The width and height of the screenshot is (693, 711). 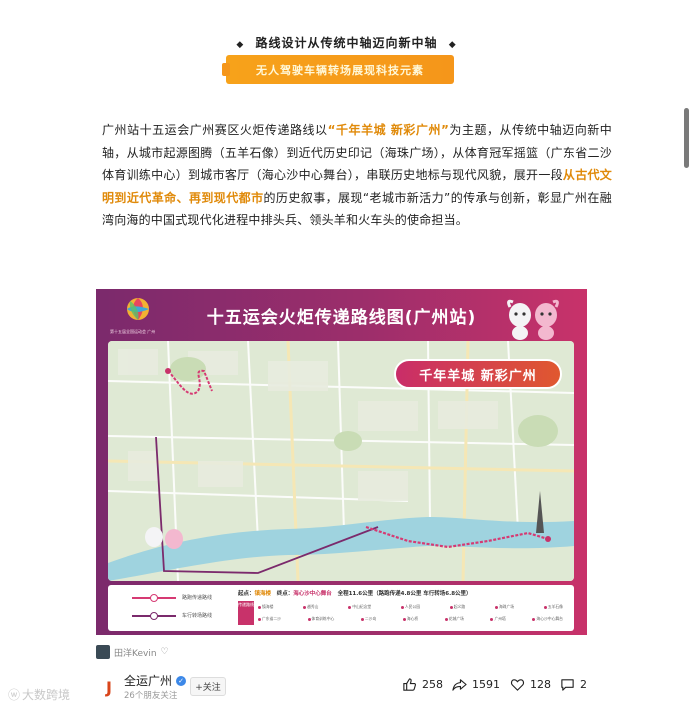 I want to click on logo-caption: 第十五届全国运动会 广州, so click(x=133, y=331).